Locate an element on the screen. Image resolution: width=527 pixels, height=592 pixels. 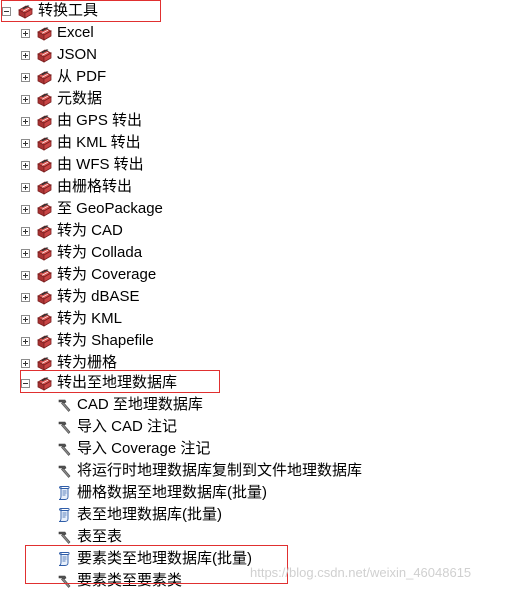
tree-node-tool: 表至地理数据库(批量) is located at coordinates (139, 515).